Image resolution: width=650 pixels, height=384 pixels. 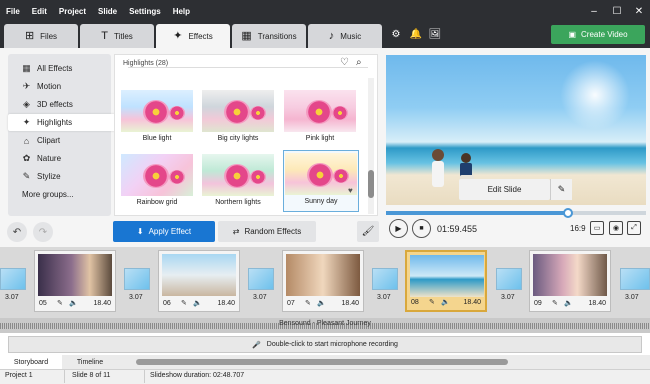 I want to click on category-3d-effects: ◈ 3D effects, so click(x=59, y=104).